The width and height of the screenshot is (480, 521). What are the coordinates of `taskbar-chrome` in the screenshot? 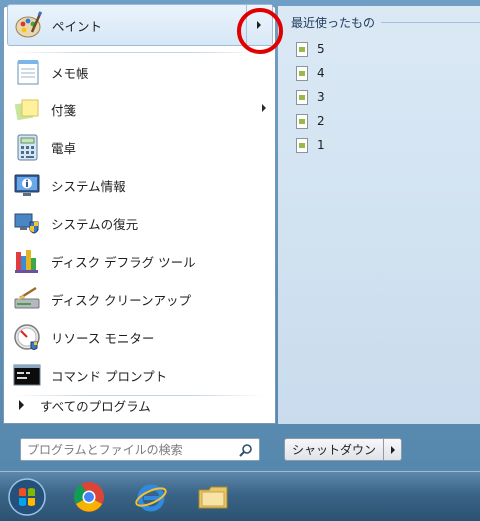 It's located at (89, 497).